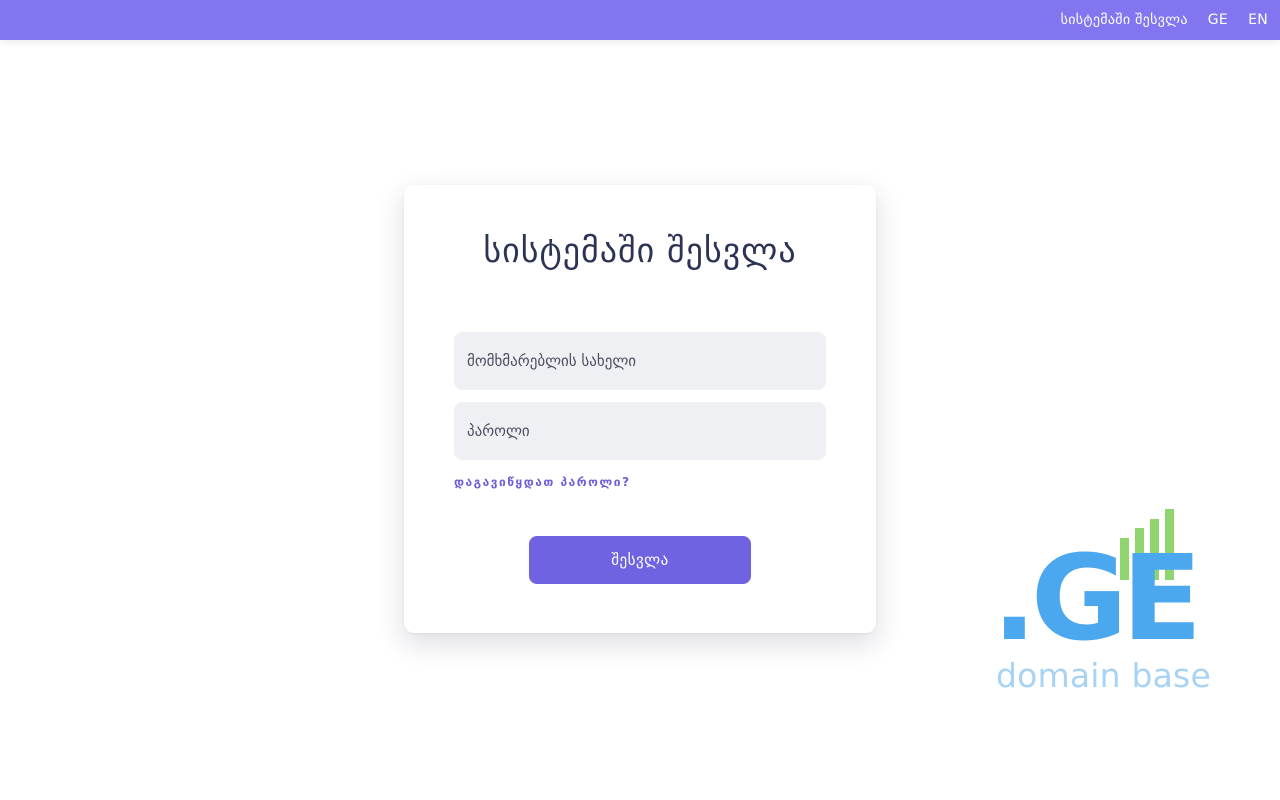 This screenshot has width=1280, height=800. What do you see at coordinates (640, 251) in the screenshot?
I see `login-title: სისტემაში შესვლა` at bounding box center [640, 251].